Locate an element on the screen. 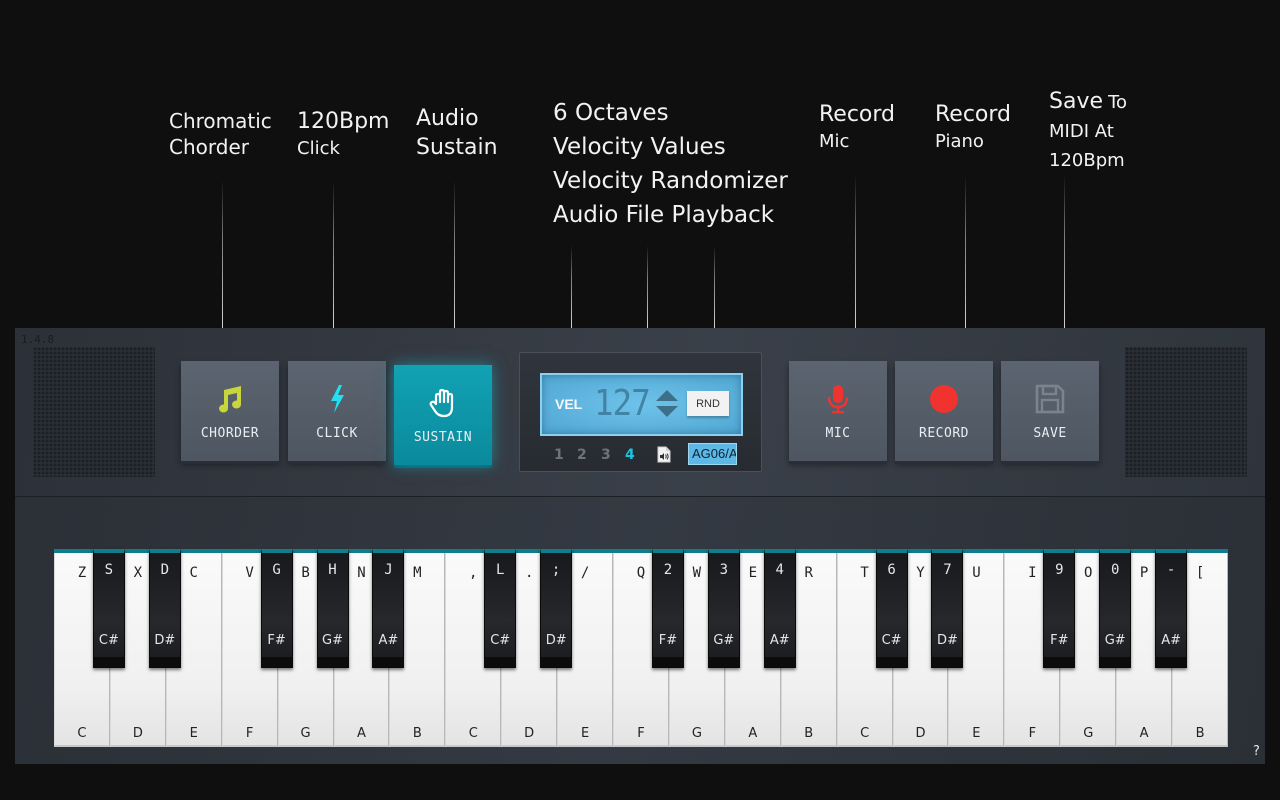 This screenshot has width=1280, height=800. mic-button: MIC is located at coordinates (838, 411).